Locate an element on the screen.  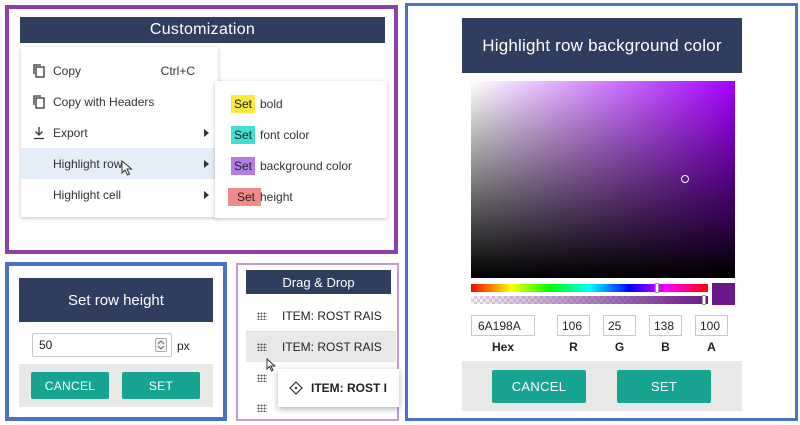
submenu-item-set-font-color: Set font color is located at coordinates (300, 134).